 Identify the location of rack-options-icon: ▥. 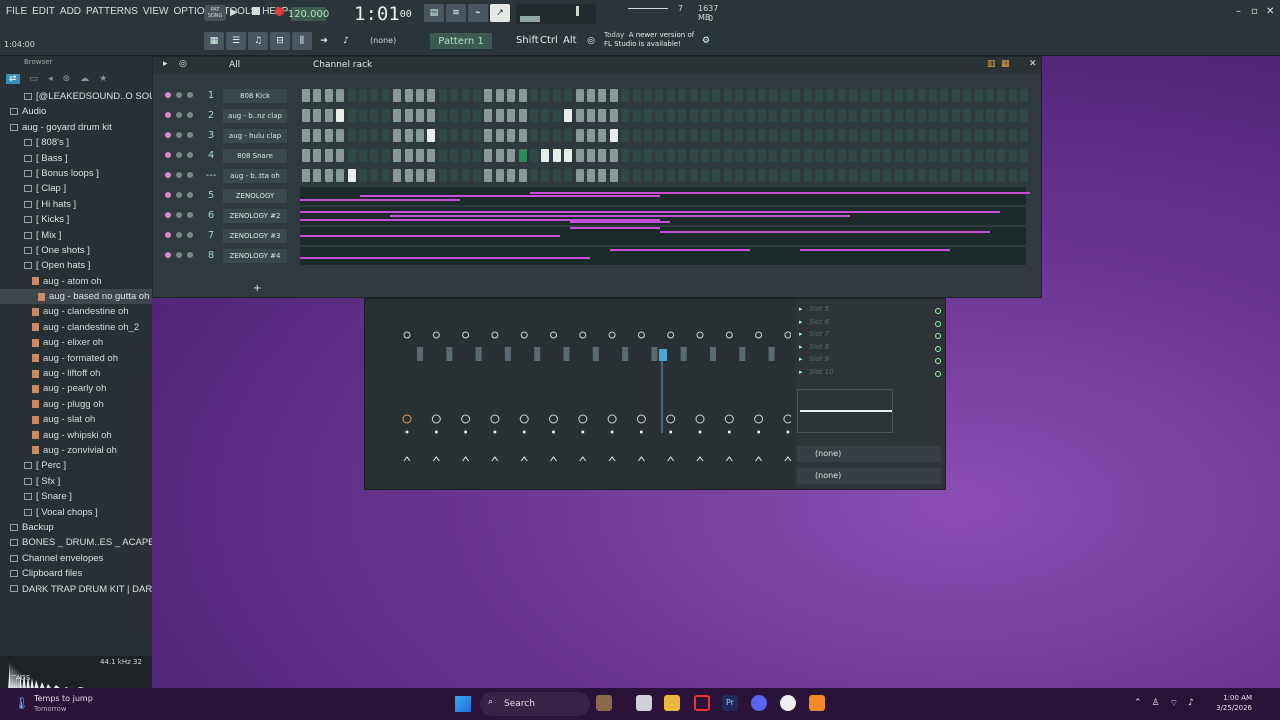
(991, 64).